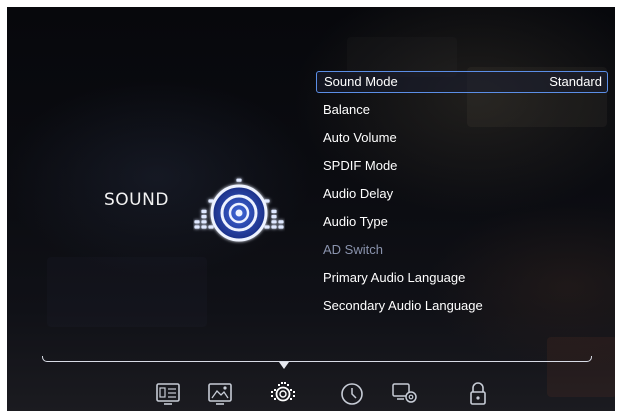 This screenshot has height=418, width=622. Describe the element at coordinates (168, 393) in the screenshot. I see `channel-icon` at that location.